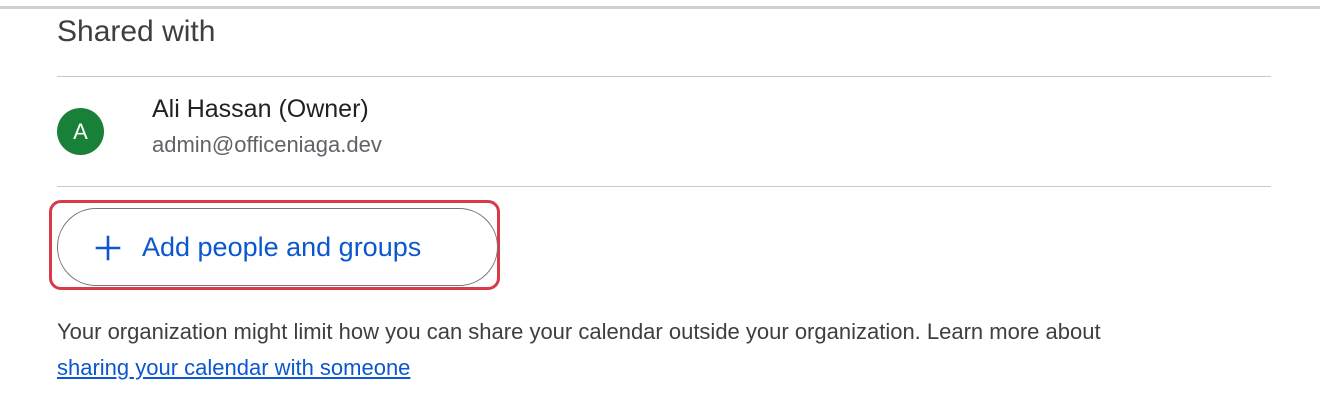 The width and height of the screenshot is (1320, 400). What do you see at coordinates (136, 31) in the screenshot?
I see `section-title: Shared with` at bounding box center [136, 31].